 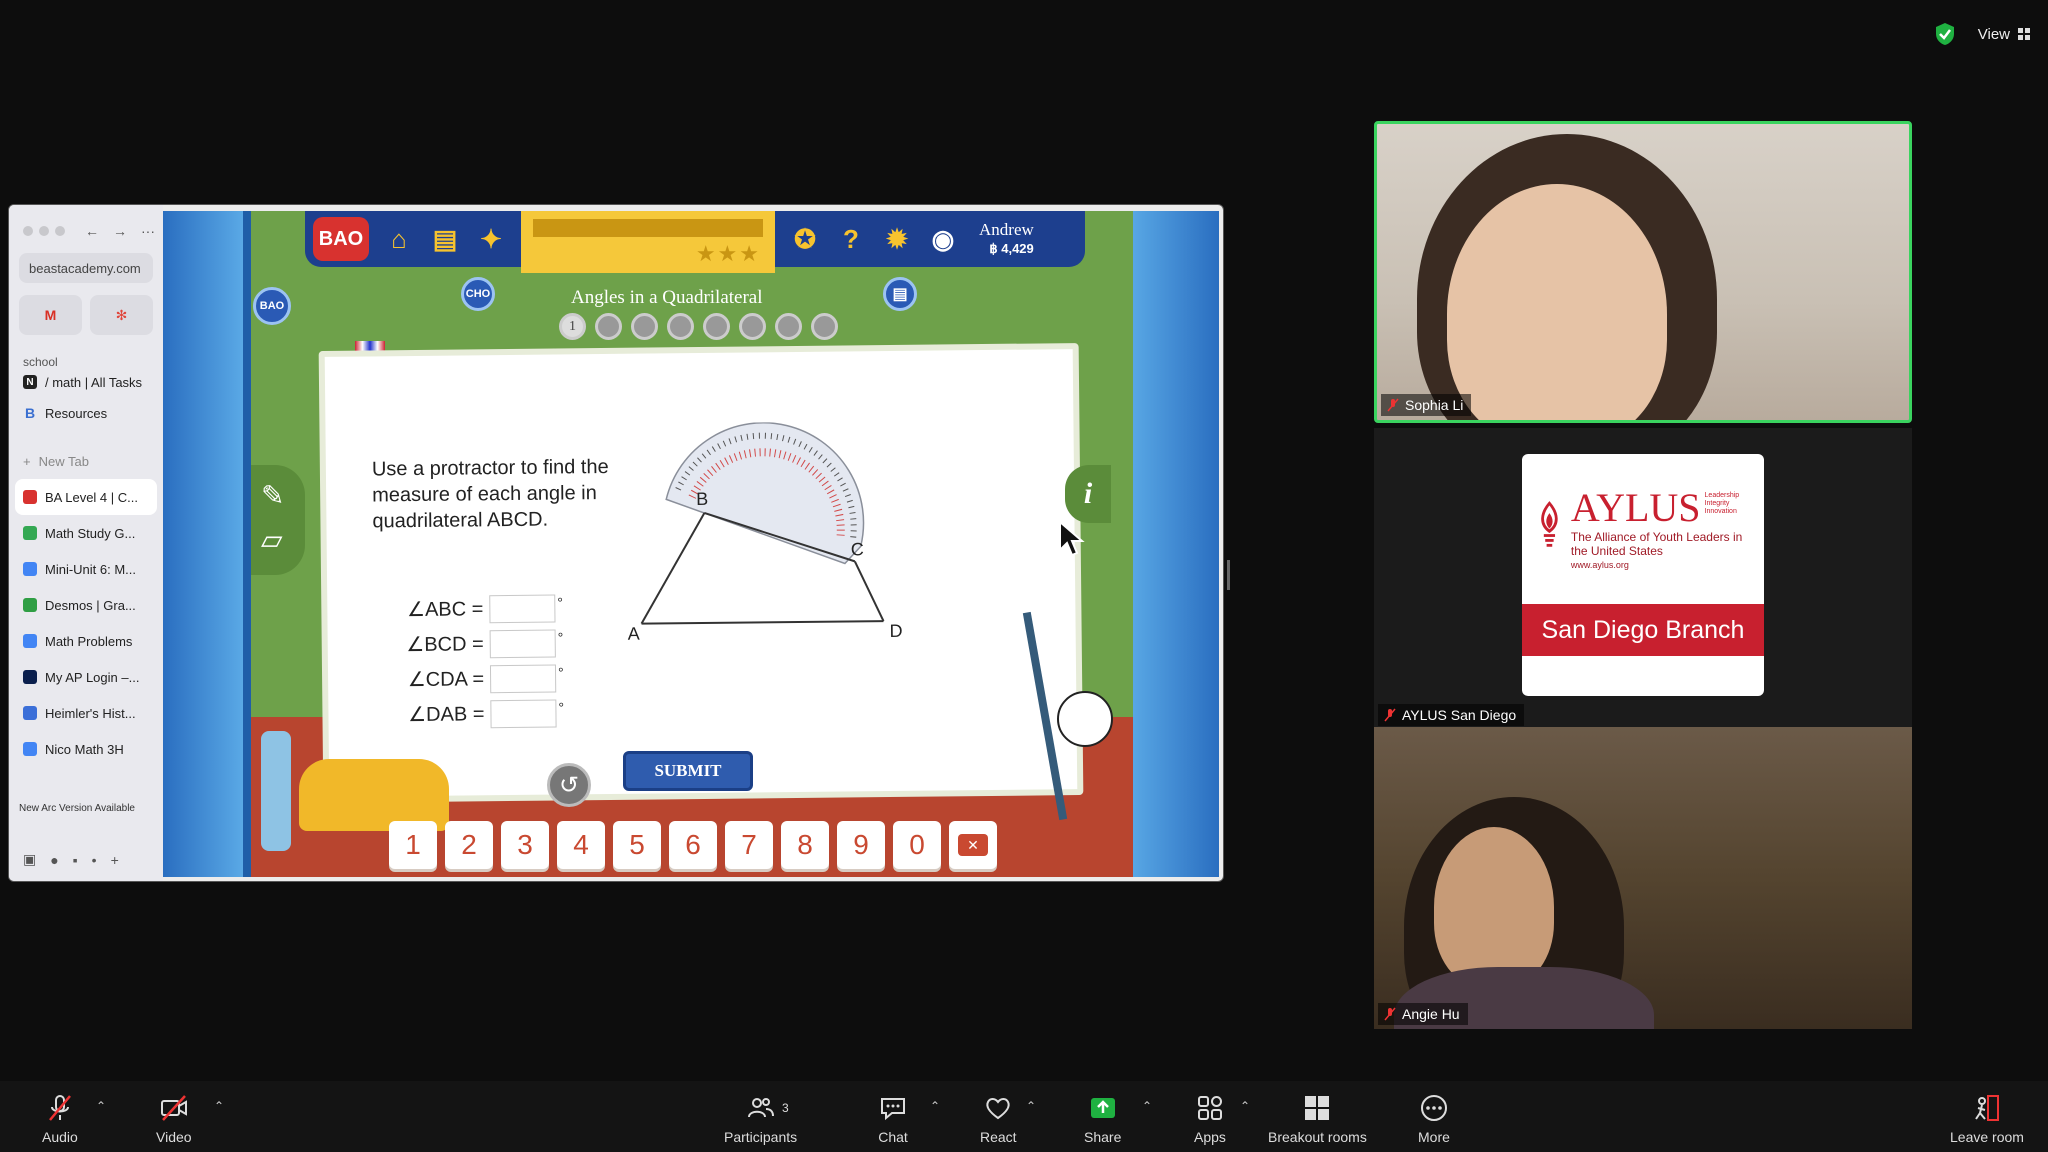 I want to click on user-info: Andrew ฿ 4,429, so click(x=1006, y=239).